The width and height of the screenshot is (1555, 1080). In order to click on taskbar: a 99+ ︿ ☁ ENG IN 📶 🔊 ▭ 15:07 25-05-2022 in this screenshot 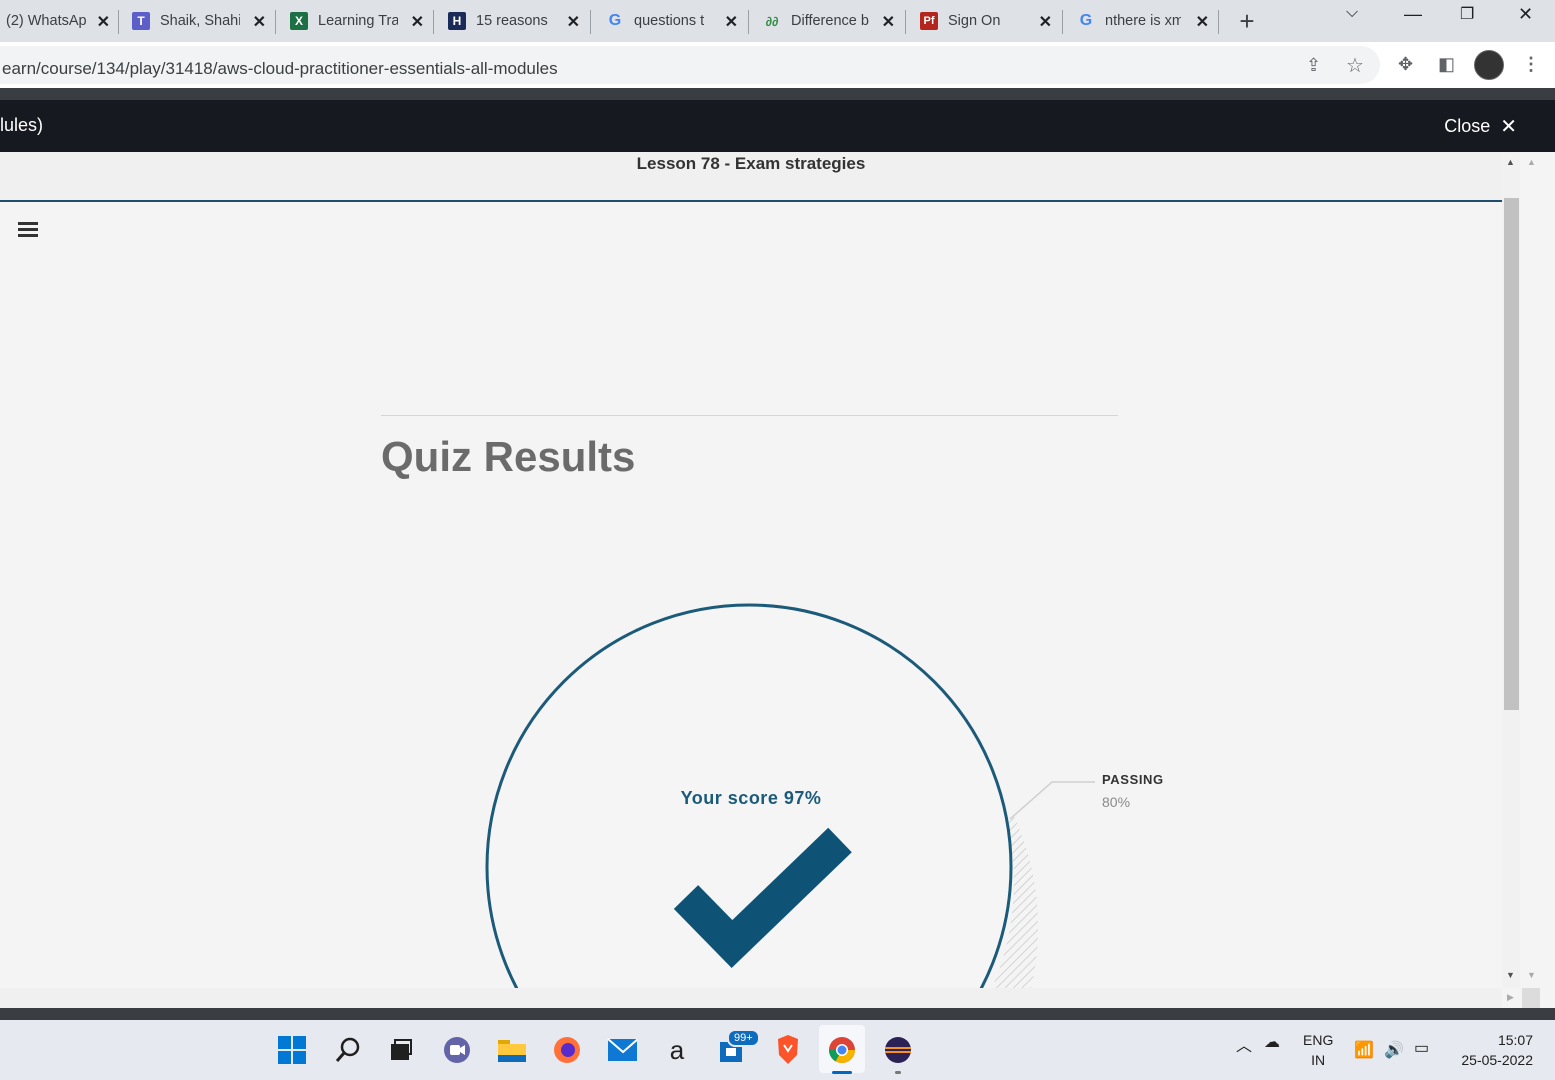, I will do `click(777, 1050)`.